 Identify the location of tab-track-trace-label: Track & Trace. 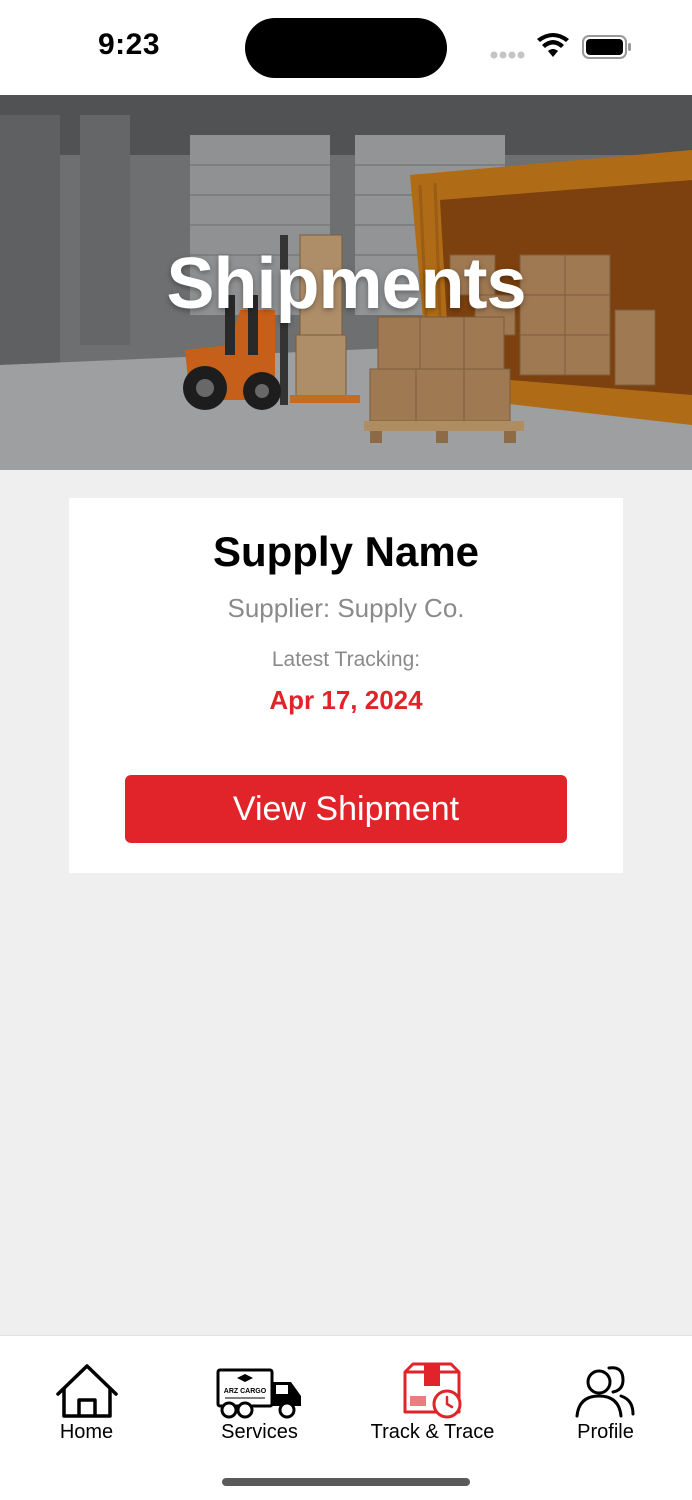
(432, 1432).